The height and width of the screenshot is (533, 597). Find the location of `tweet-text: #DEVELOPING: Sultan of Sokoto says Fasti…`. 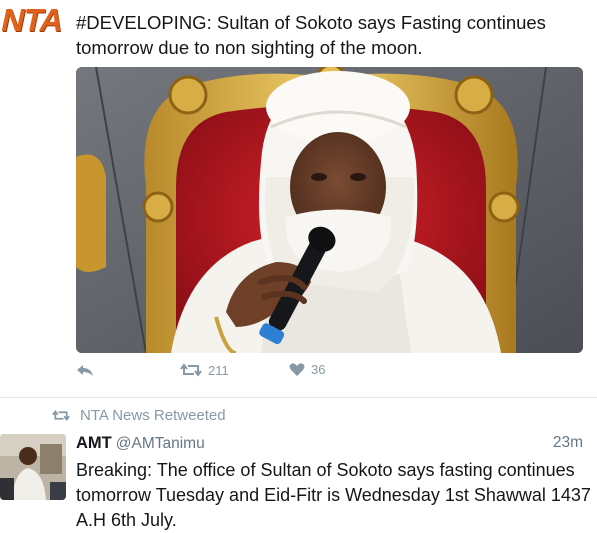

tweet-text: #DEVELOPING: Sultan of Sokoto says Fasti… is located at coordinates (311, 35).